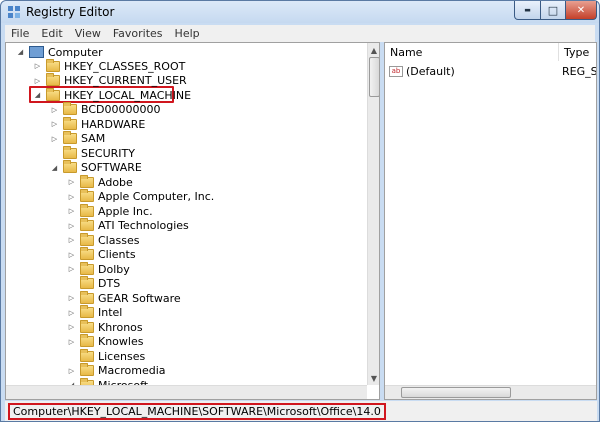  I want to click on tree-item: ▷ Khronos, so click(105, 326).